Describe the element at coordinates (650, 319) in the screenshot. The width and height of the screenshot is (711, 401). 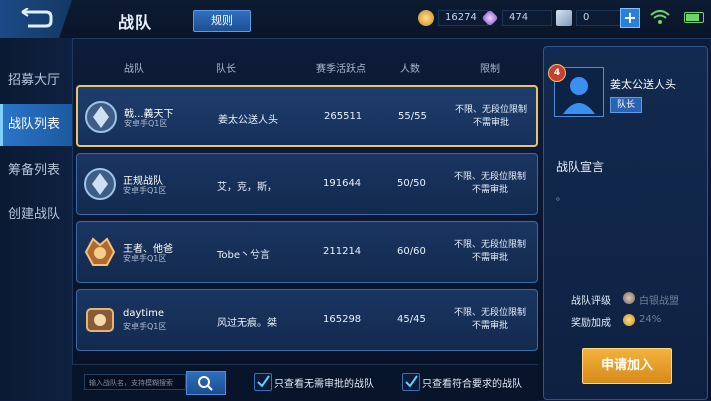
I see `bonus-value: 24%` at that location.